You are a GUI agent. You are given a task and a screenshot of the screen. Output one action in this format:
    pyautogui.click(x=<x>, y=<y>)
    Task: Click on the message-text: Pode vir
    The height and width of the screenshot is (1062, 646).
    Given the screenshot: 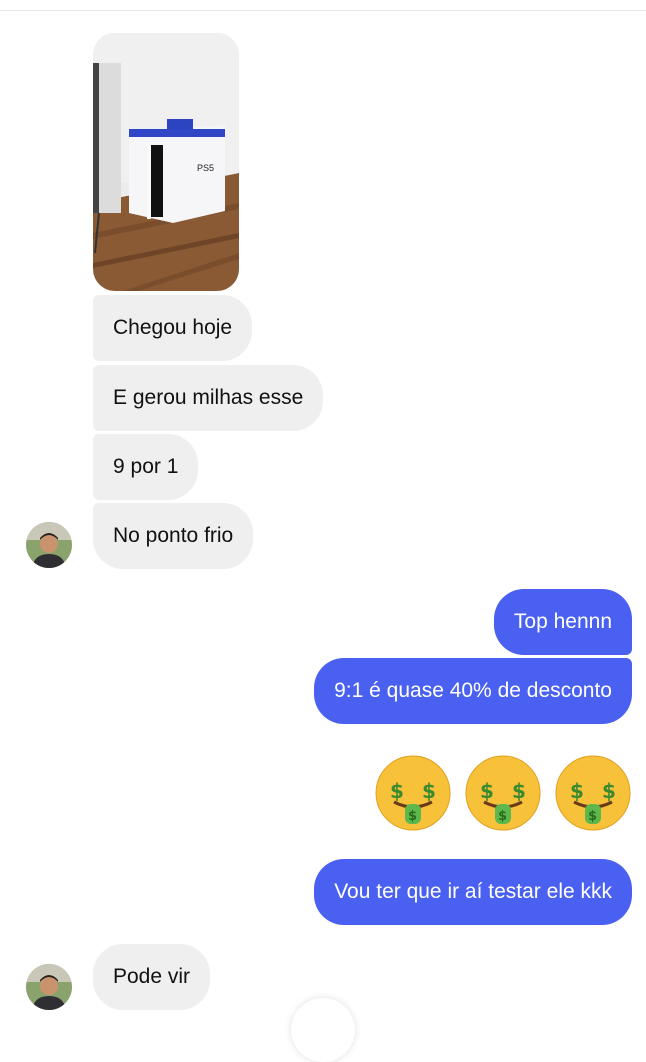 What is the action you would take?
    pyautogui.click(x=152, y=976)
    